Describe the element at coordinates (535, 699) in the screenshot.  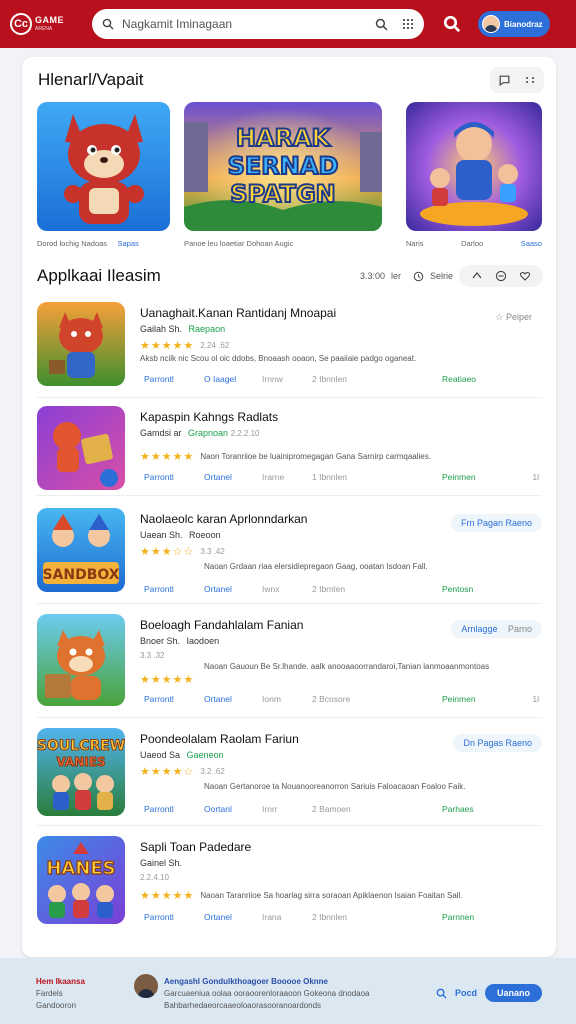
I see `meta-count: 1l` at that location.